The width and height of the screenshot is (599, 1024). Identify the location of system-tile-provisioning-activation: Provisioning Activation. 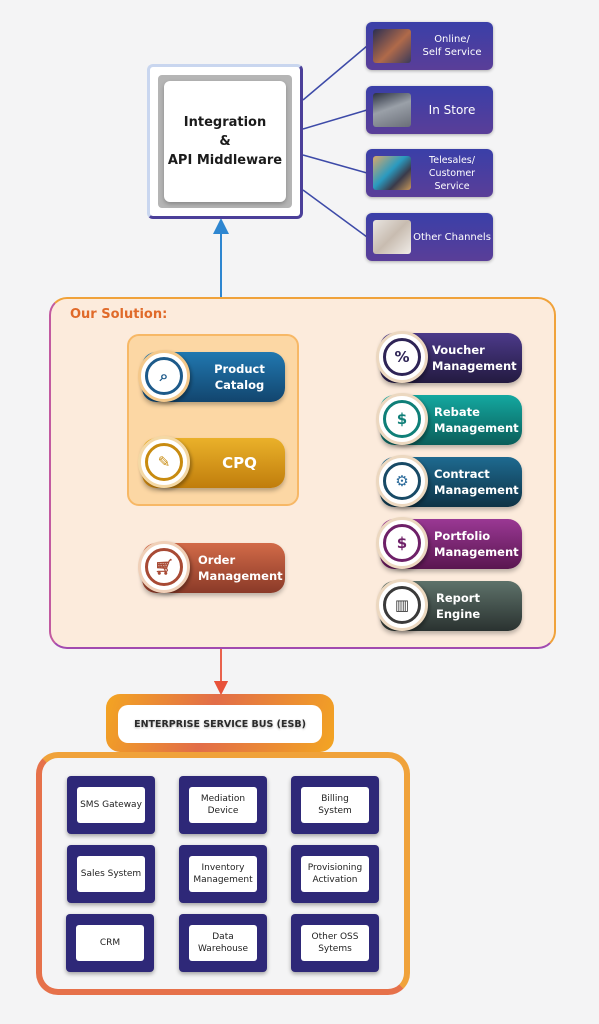
(335, 874).